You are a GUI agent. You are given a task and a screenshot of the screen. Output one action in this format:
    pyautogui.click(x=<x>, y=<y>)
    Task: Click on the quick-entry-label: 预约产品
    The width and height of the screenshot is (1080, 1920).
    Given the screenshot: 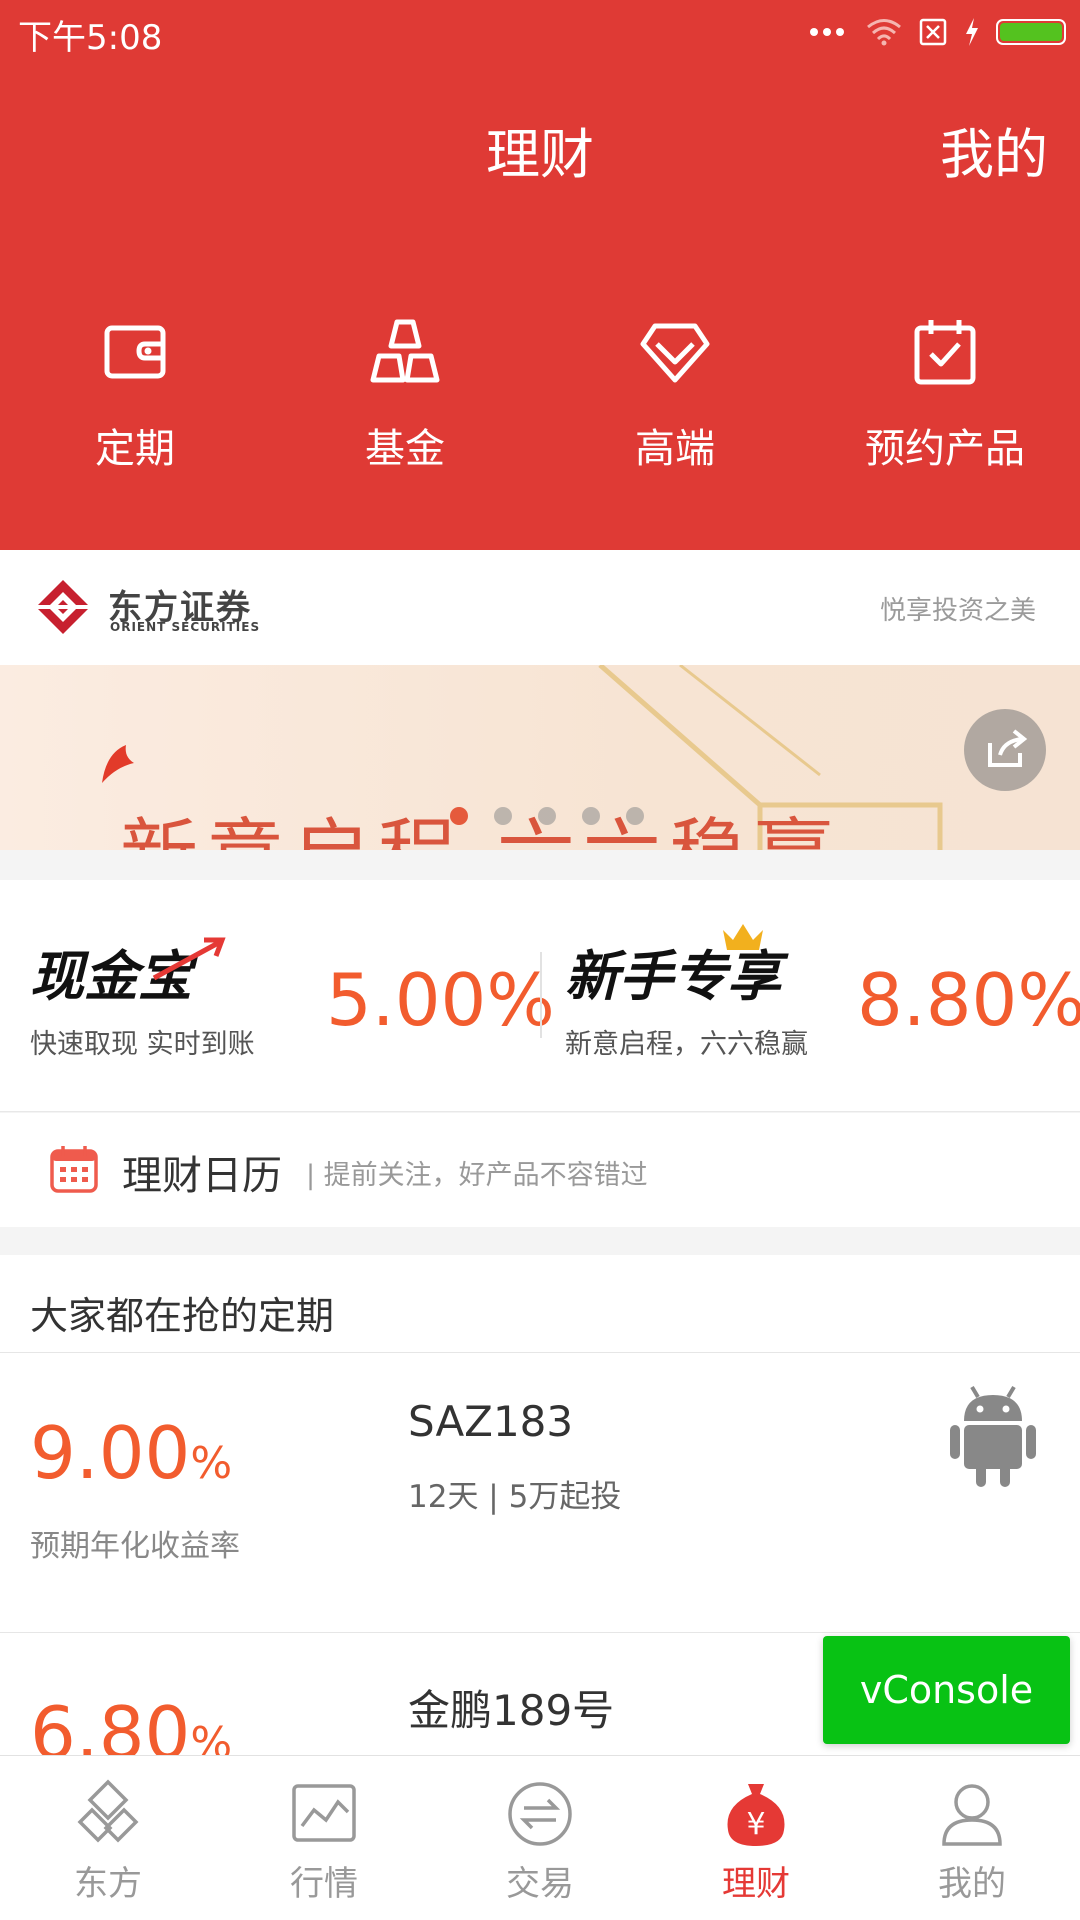 What is the action you would take?
    pyautogui.click(x=945, y=449)
    